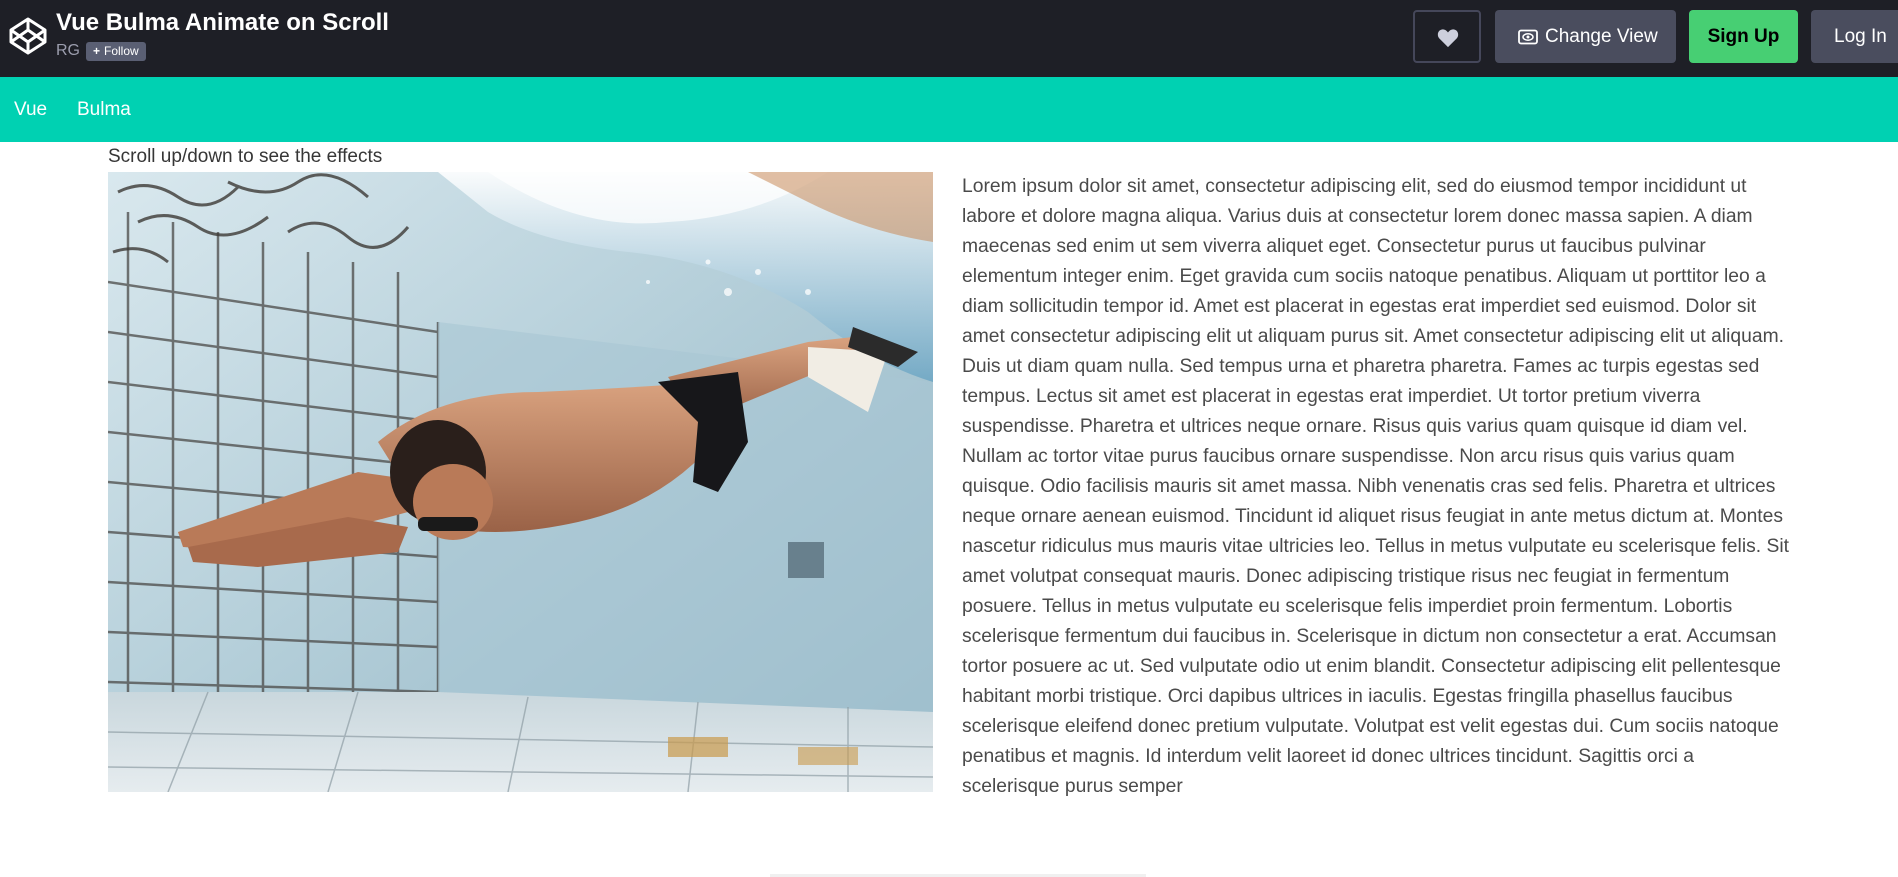 The width and height of the screenshot is (1898, 877). What do you see at coordinates (1528, 37) in the screenshot?
I see `eye-icon` at bounding box center [1528, 37].